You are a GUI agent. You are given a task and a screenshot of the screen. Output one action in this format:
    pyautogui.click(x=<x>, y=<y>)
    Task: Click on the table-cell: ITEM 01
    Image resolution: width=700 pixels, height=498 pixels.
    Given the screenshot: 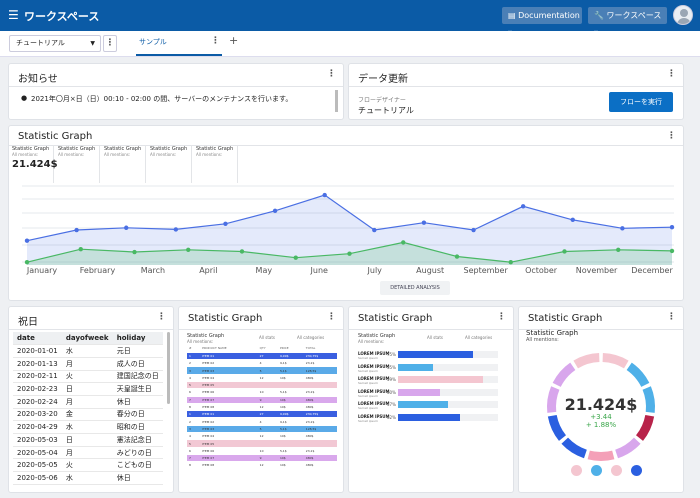 What is the action you would take?
    pyautogui.click(x=229, y=414)
    